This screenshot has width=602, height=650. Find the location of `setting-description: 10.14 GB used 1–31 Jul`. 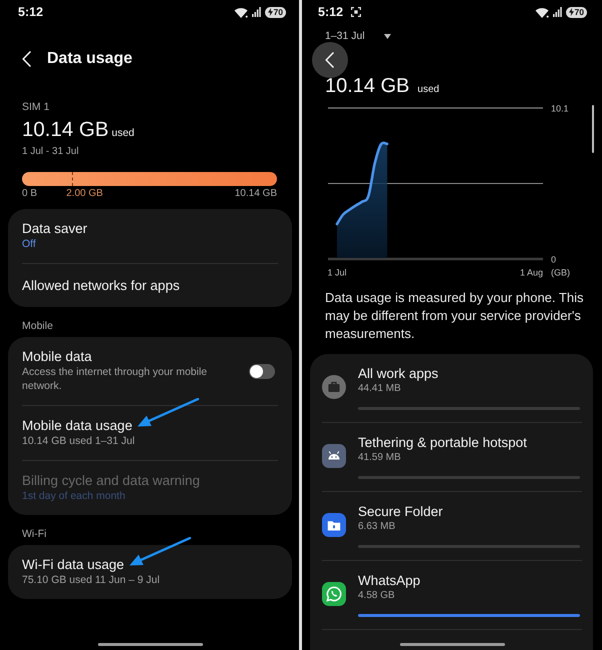

setting-description: 10.14 GB used 1–31 Jul is located at coordinates (79, 441).